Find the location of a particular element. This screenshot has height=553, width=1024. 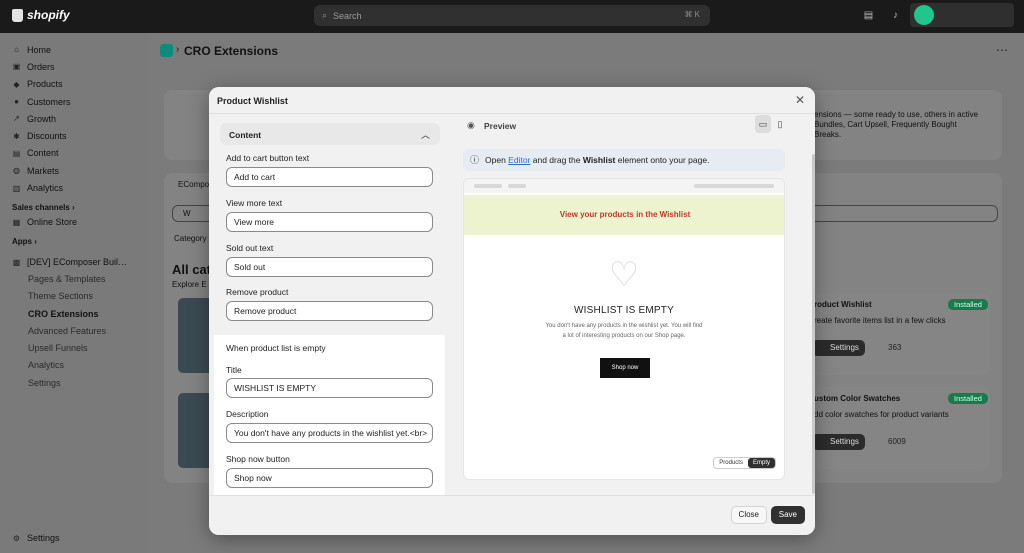

sidebar-item-customers: ● Customers is located at coordinates (74, 101).